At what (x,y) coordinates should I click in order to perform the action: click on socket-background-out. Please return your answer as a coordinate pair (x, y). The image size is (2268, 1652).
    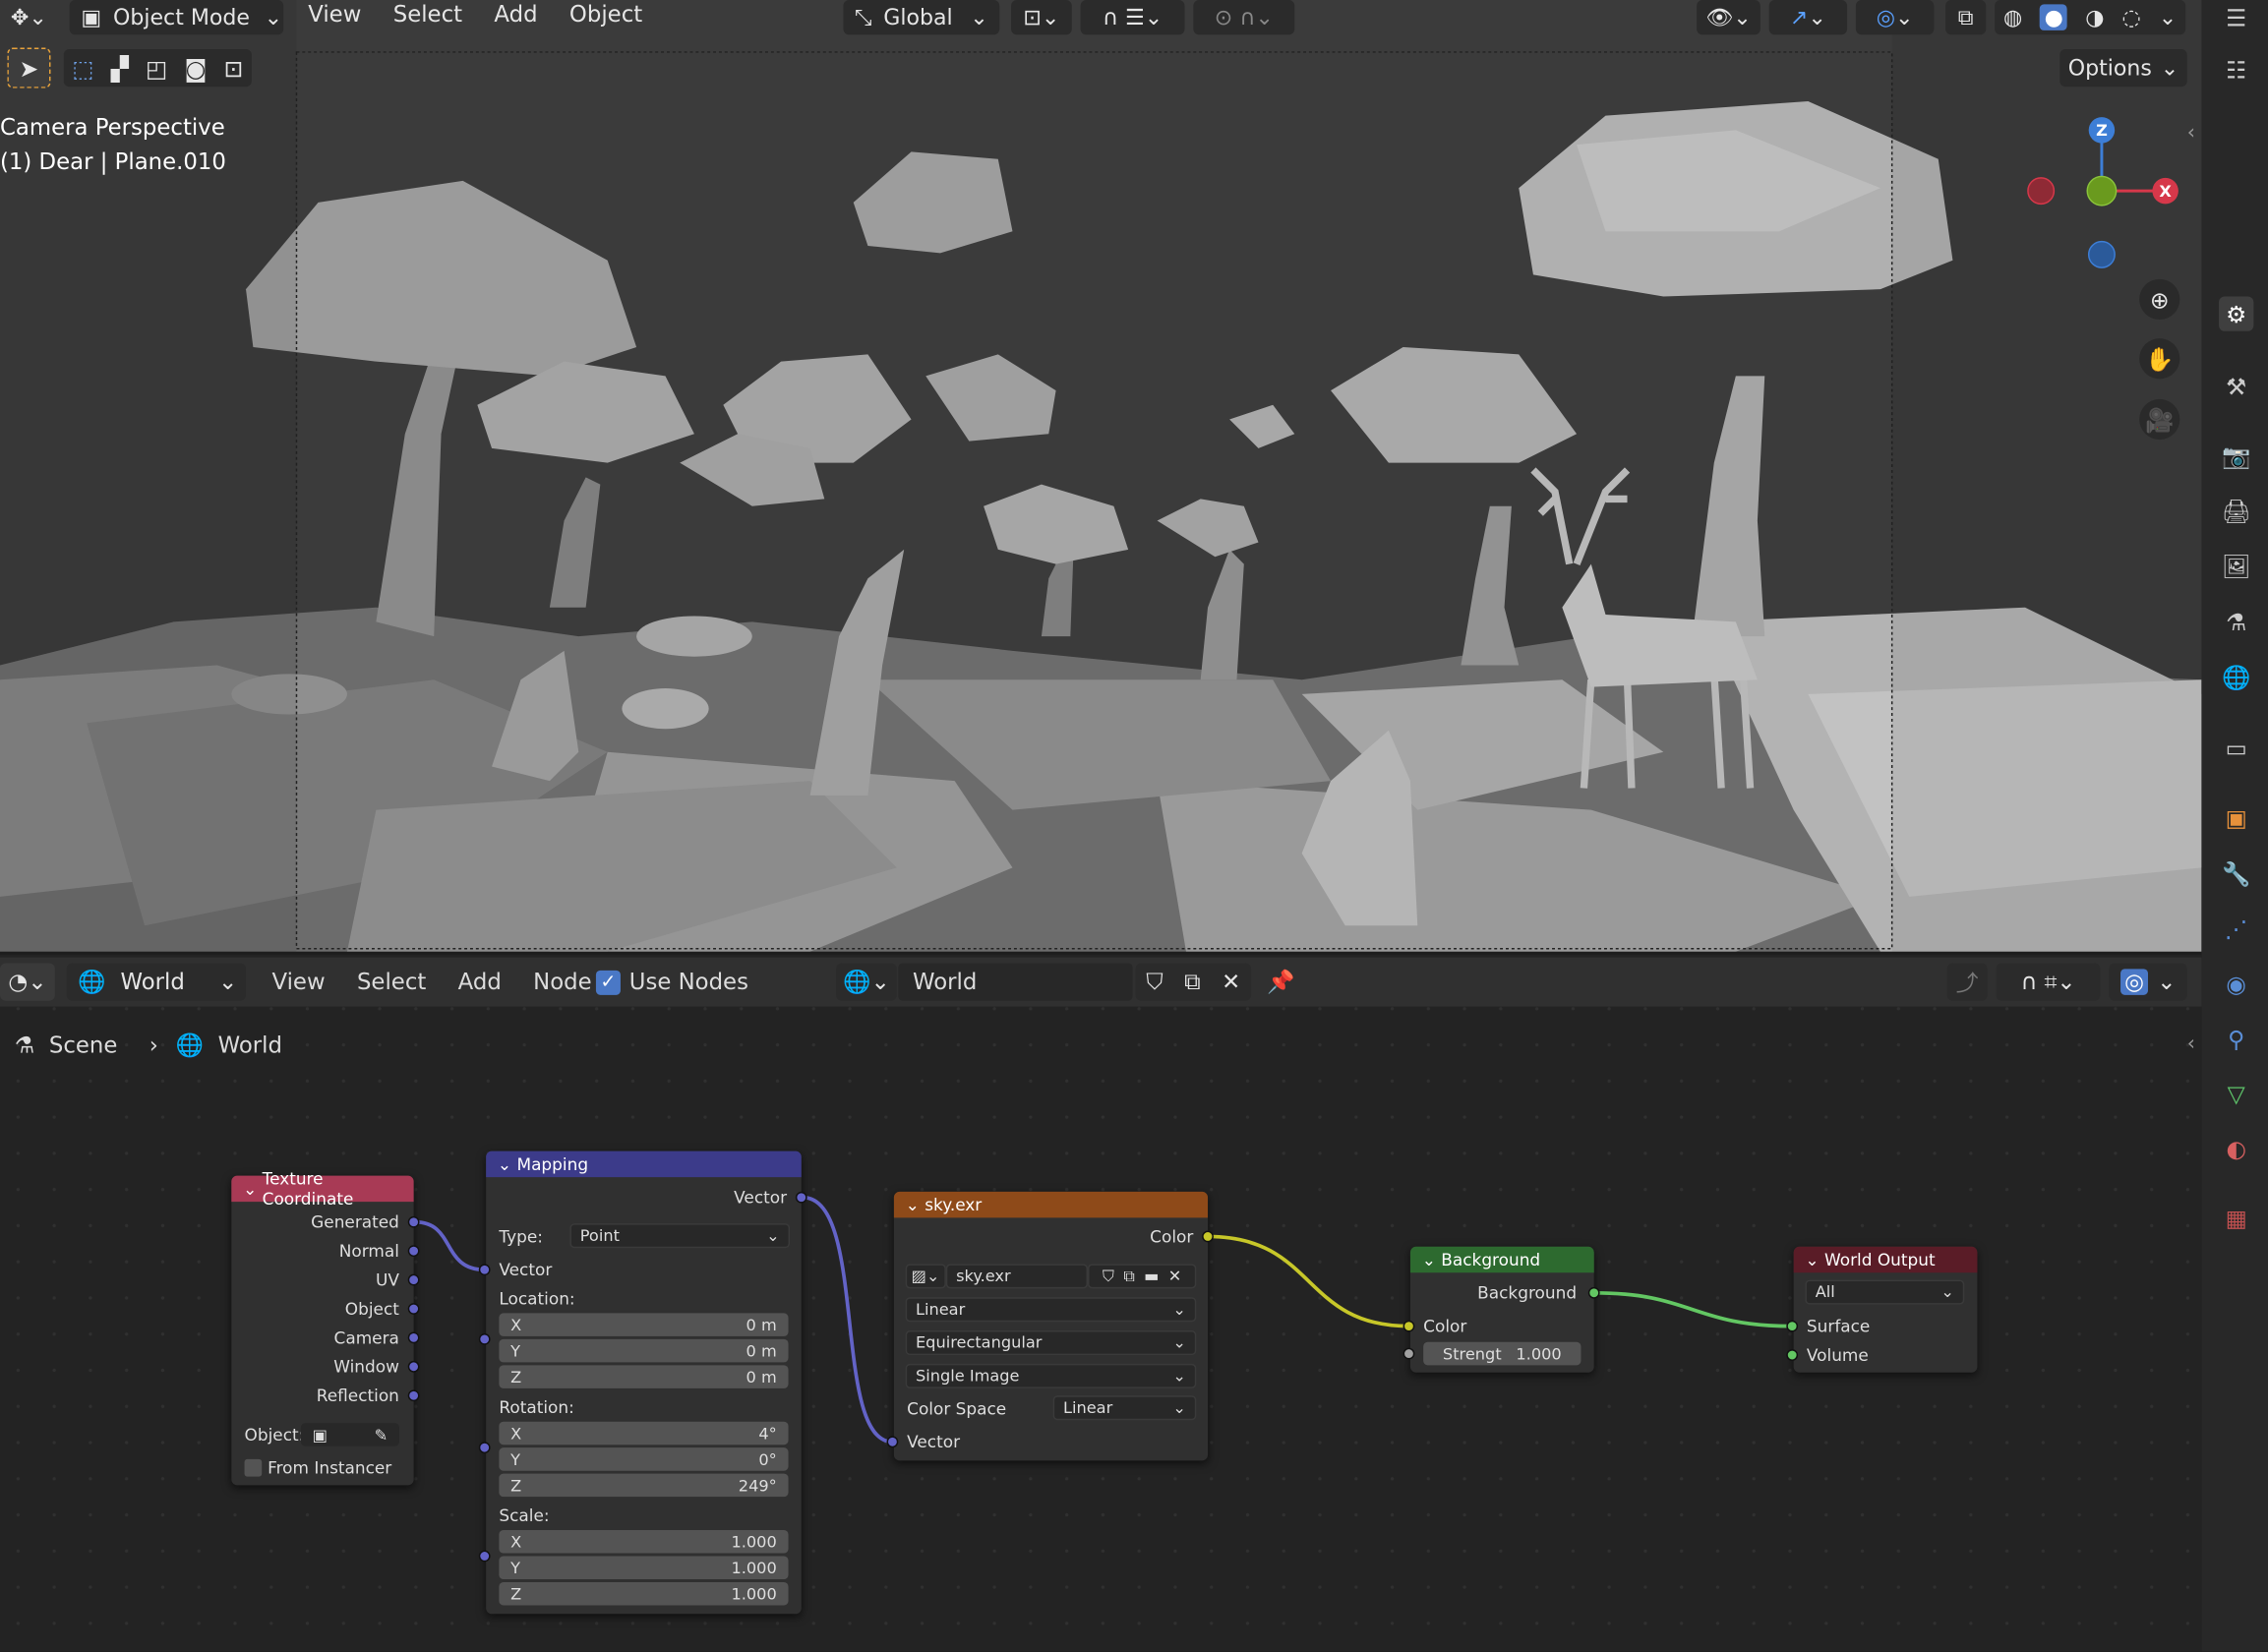
    Looking at the image, I should click on (1593, 1292).